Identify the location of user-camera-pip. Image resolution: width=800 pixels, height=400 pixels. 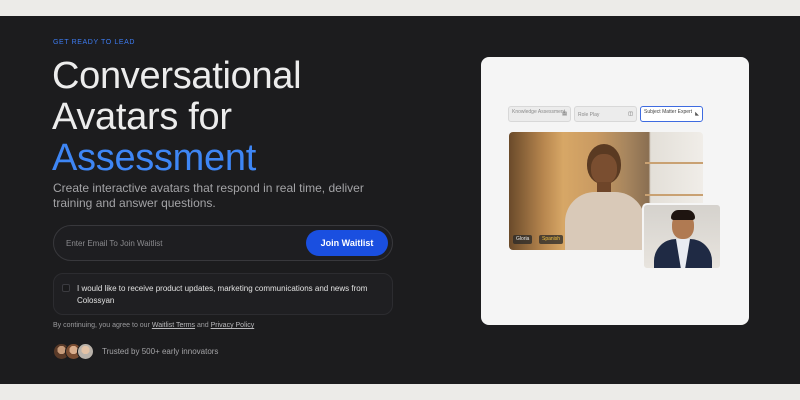
(682, 236).